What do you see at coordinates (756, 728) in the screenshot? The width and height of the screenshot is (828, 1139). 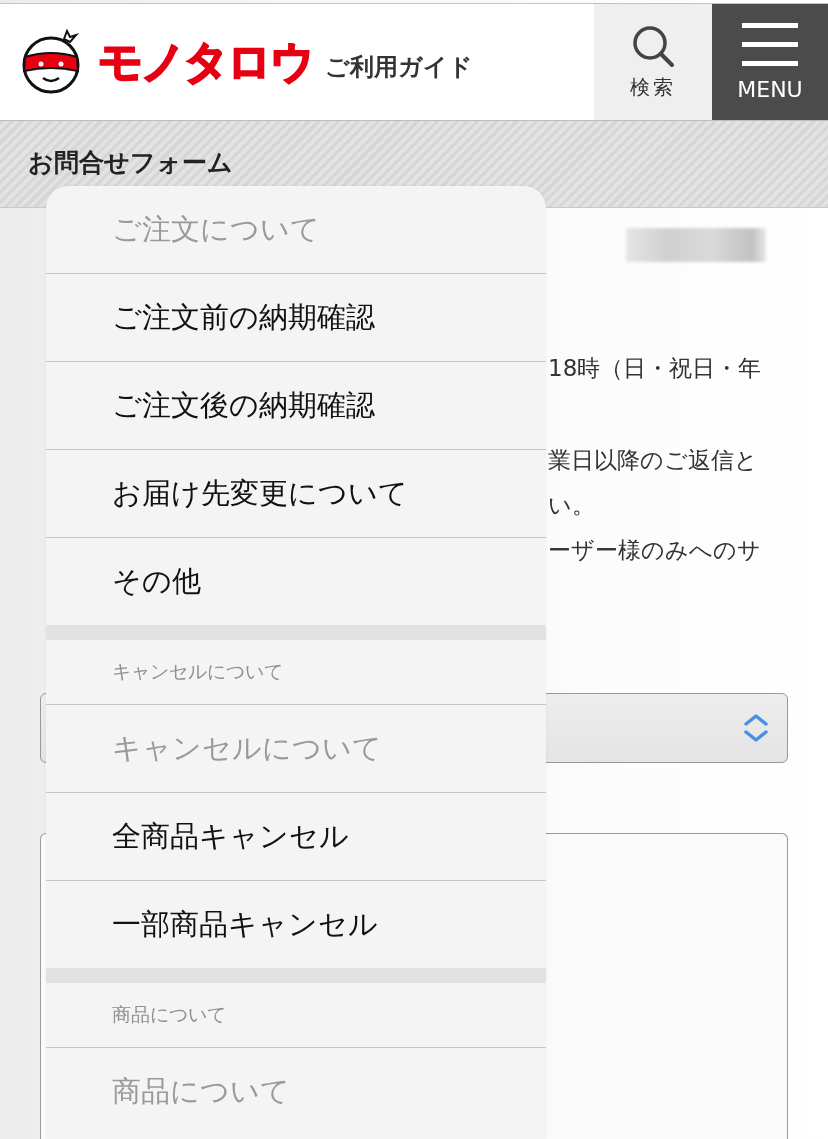 I see `updown-chevron-icon` at bounding box center [756, 728].